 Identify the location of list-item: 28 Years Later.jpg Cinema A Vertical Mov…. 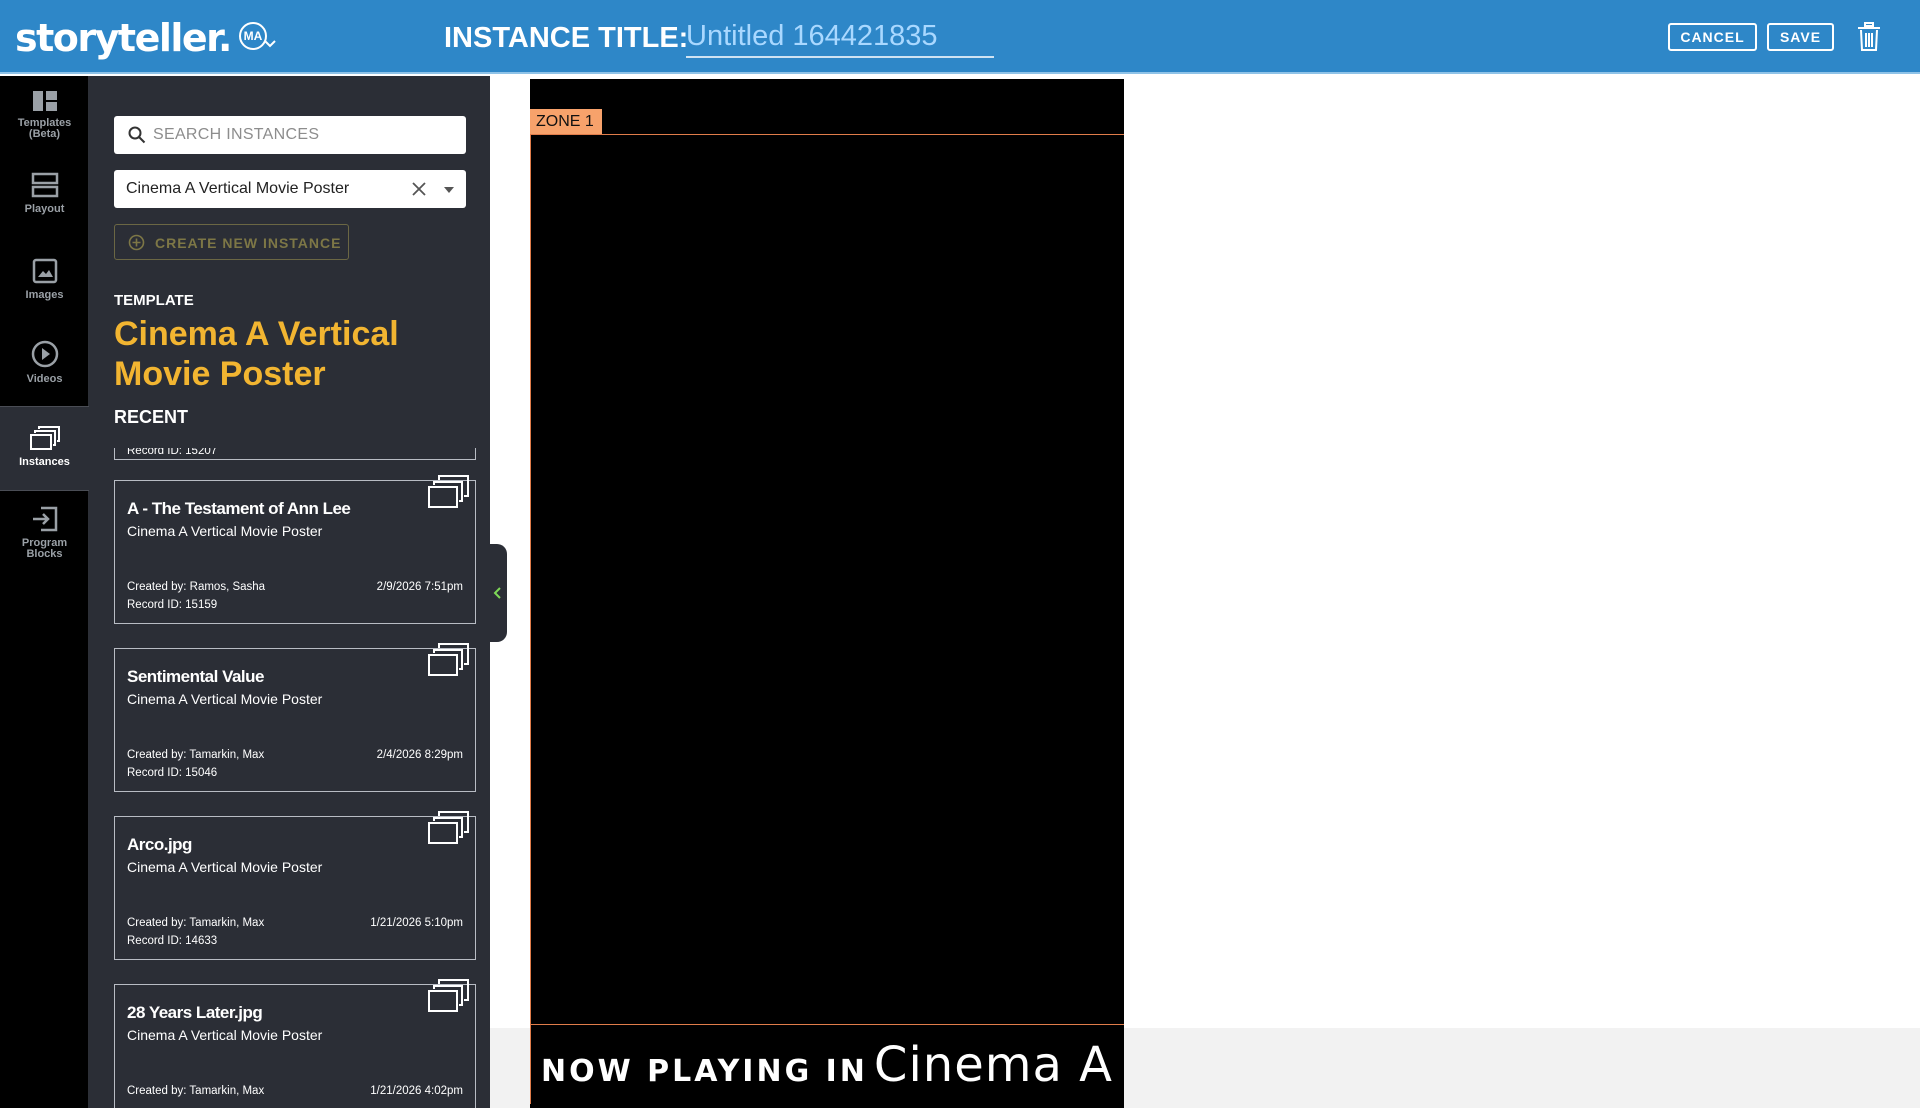
(295, 1043).